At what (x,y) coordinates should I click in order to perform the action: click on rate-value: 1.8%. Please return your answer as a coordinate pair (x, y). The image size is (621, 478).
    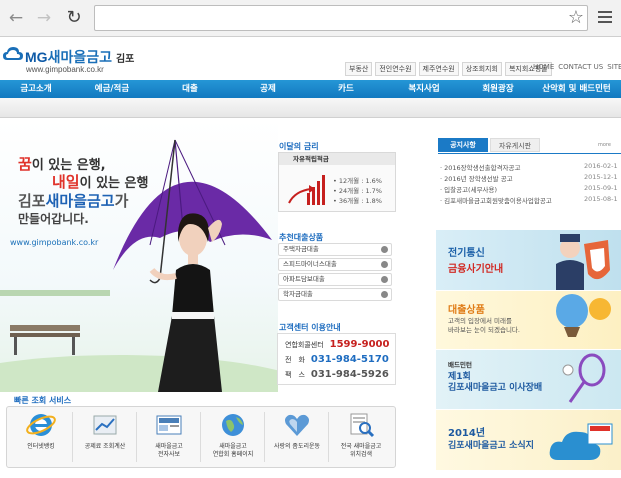
    Looking at the image, I should click on (373, 201).